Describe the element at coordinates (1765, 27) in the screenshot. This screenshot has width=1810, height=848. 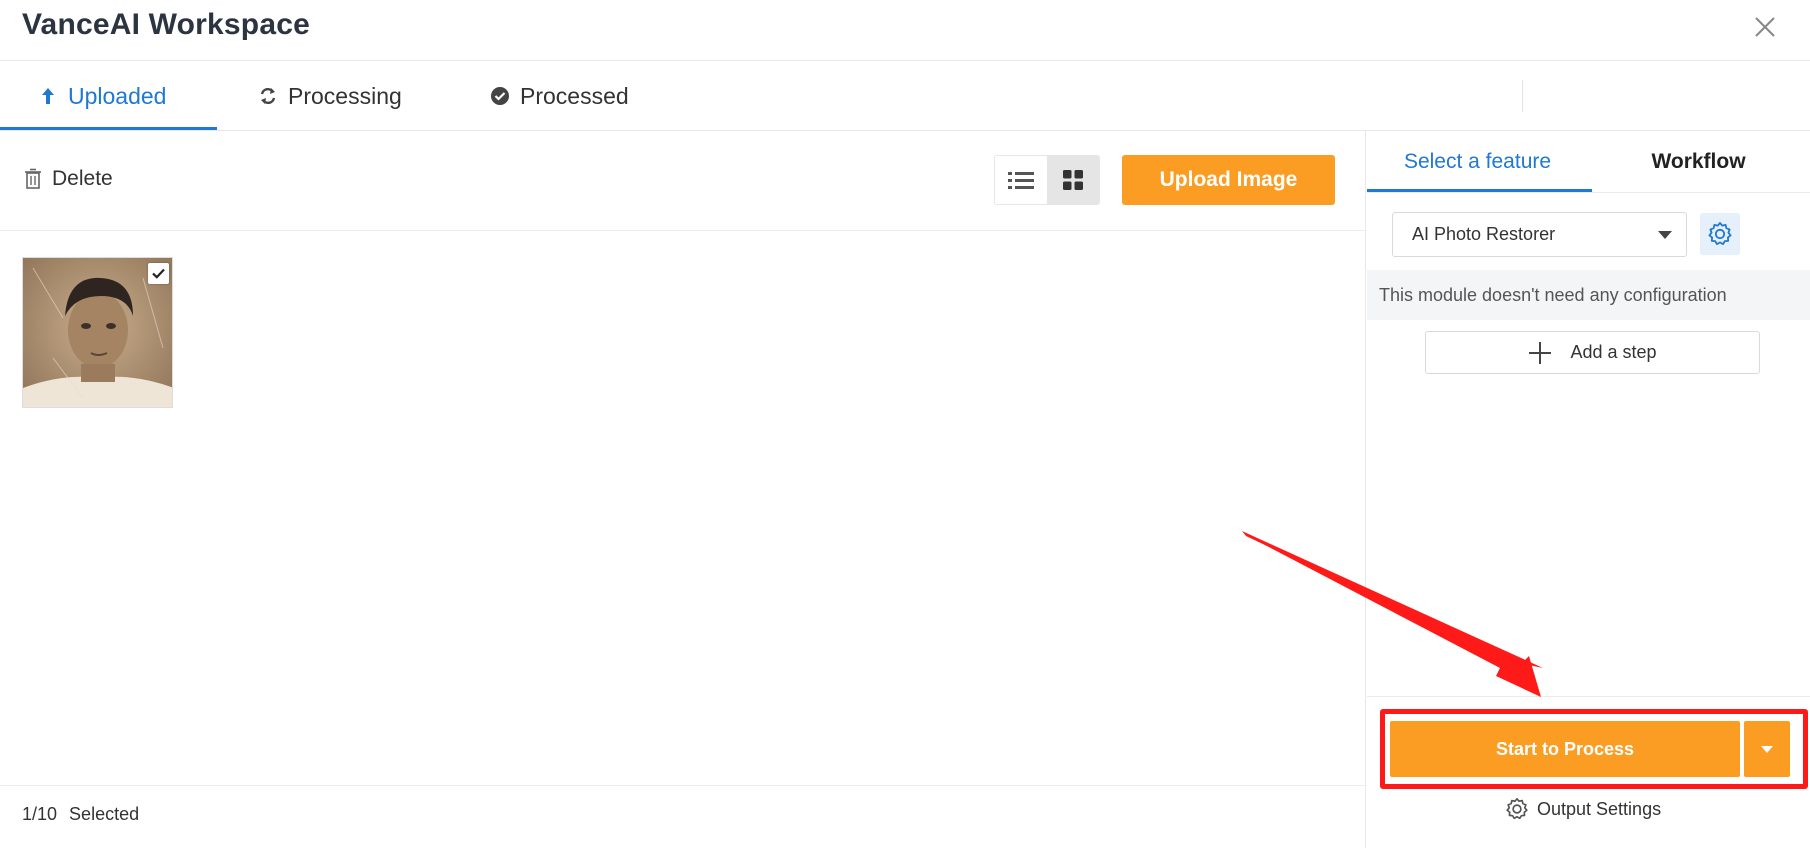
I see `close-icon` at that location.